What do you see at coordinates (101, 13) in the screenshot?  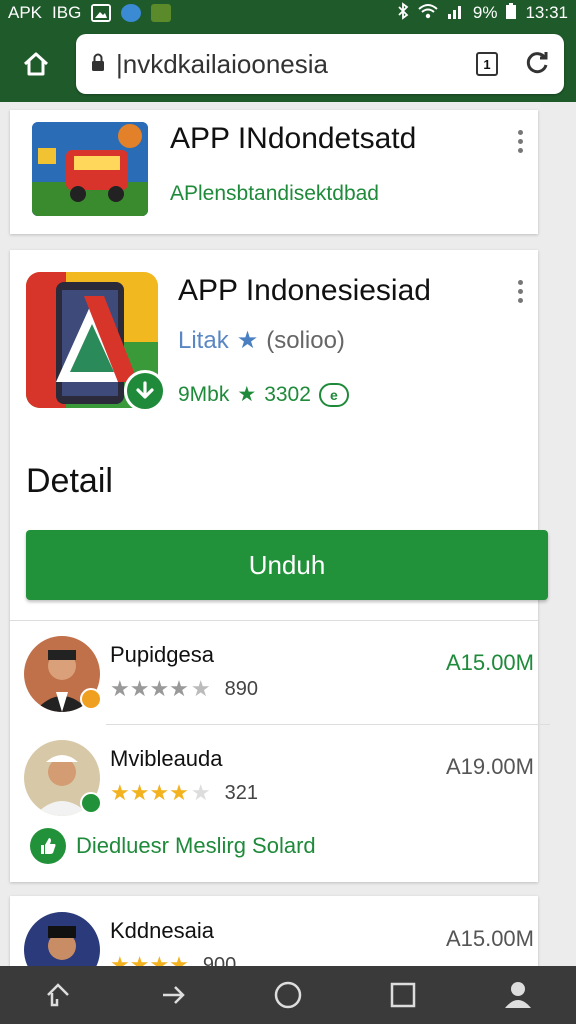 I see `gallery-icon` at bounding box center [101, 13].